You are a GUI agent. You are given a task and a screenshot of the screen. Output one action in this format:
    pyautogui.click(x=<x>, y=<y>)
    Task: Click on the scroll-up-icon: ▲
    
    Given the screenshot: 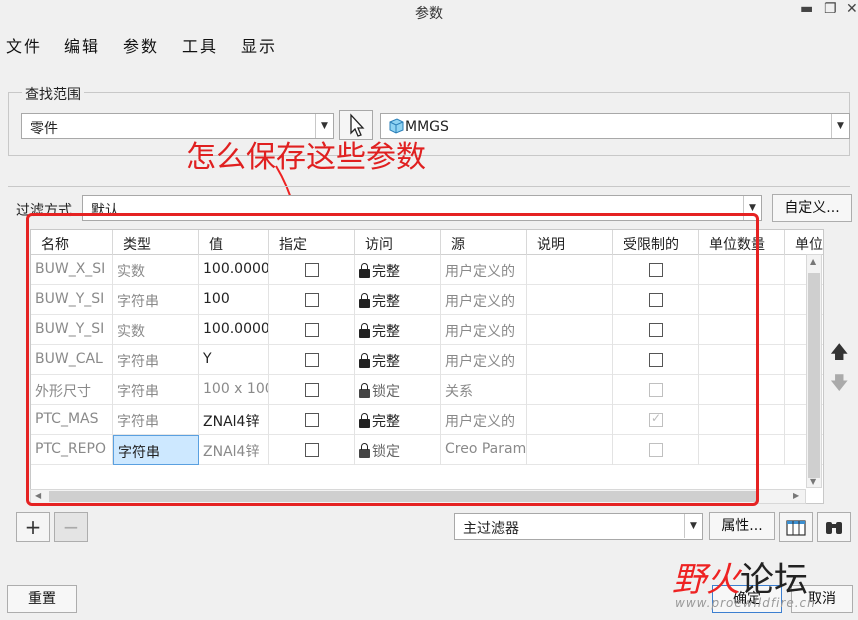 What is the action you would take?
    pyautogui.click(x=813, y=261)
    